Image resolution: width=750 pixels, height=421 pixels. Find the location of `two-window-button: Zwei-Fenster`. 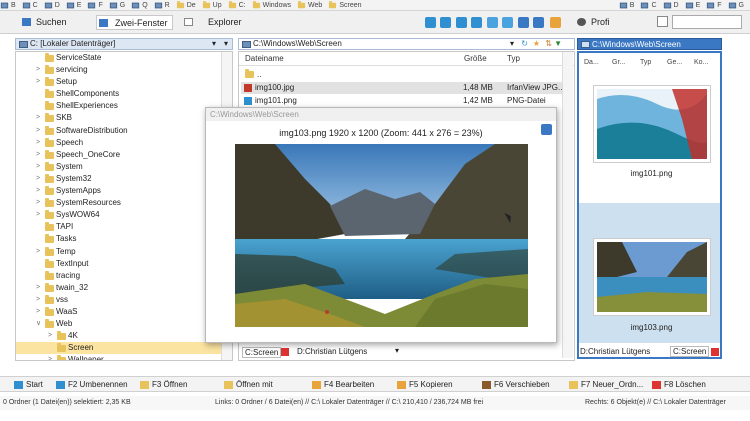

two-window-button: Zwei-Fenster is located at coordinates (134, 22).